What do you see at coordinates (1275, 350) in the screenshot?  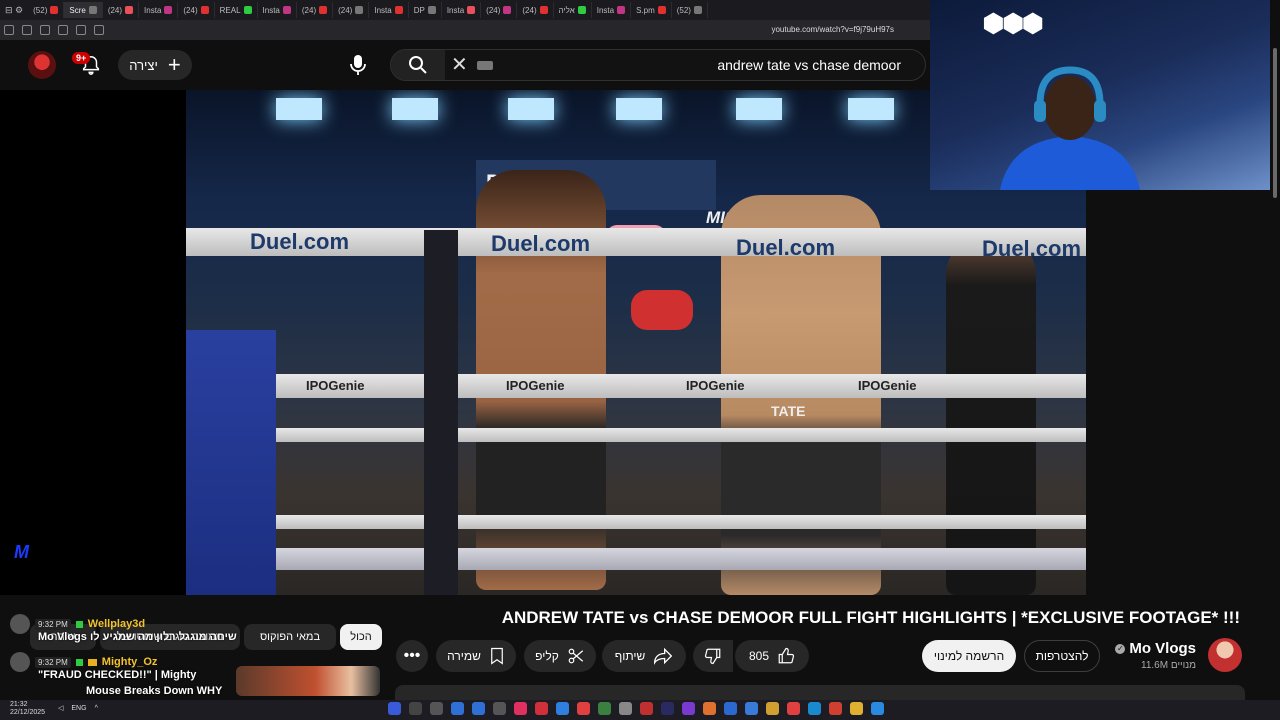 I see `page-scrollbar` at bounding box center [1275, 350].